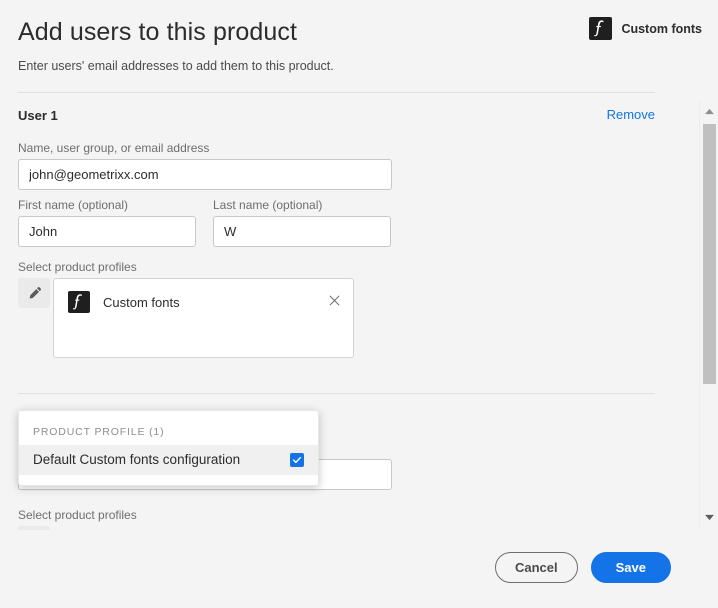  I want to click on divider-top, so click(336, 92).